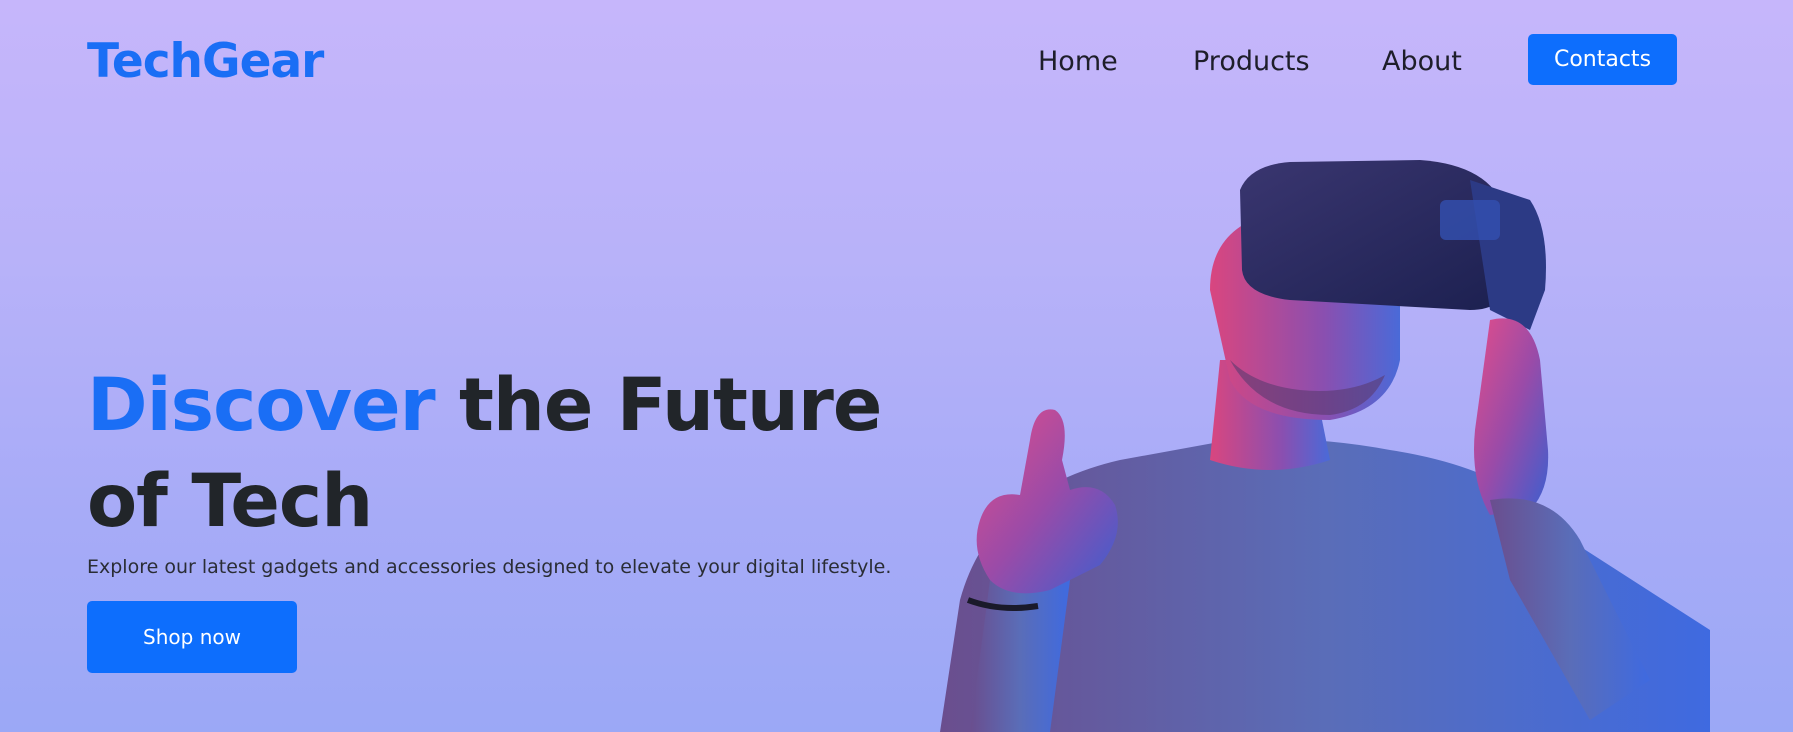 Image resolution: width=1793 pixels, height=732 pixels. What do you see at coordinates (261, 405) in the screenshot?
I see `hero-title-accent: Discover` at bounding box center [261, 405].